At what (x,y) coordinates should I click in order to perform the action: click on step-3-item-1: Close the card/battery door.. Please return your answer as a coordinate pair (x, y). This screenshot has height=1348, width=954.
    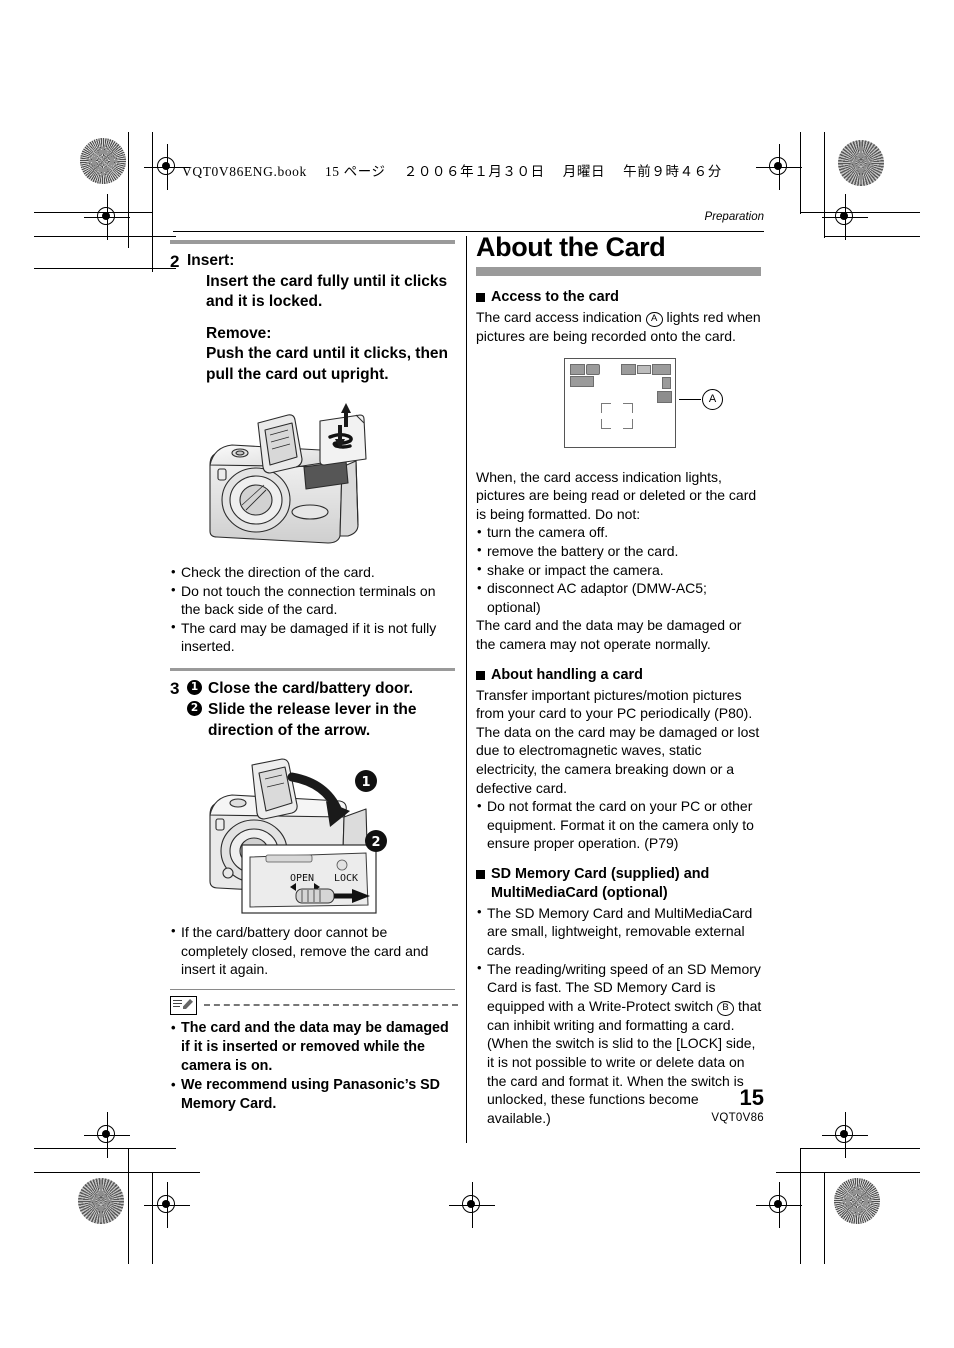
    Looking at the image, I should click on (310, 688).